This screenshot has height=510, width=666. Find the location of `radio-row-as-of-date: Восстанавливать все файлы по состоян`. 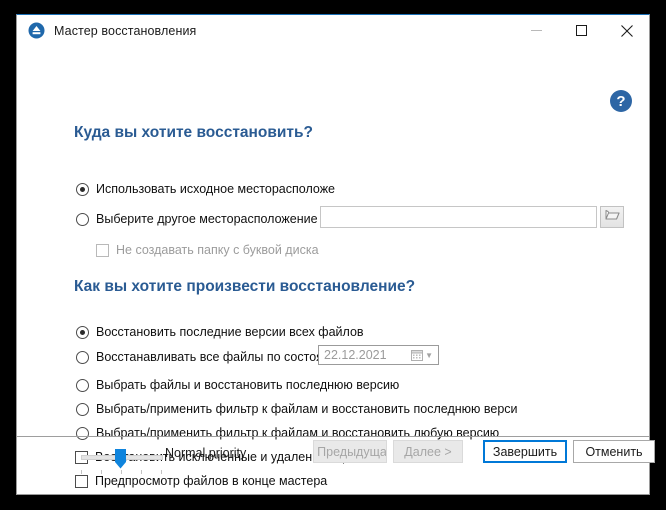

radio-row-as-of-date: Восстанавливать все файлы по состоян is located at coordinates (203, 357).